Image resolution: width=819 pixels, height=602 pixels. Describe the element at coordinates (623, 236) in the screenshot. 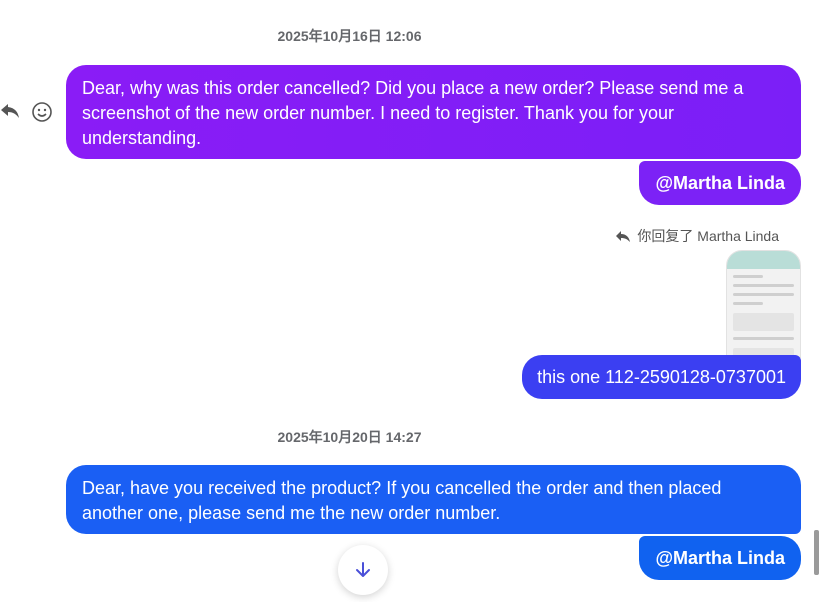

I see `reply-small-icon` at that location.